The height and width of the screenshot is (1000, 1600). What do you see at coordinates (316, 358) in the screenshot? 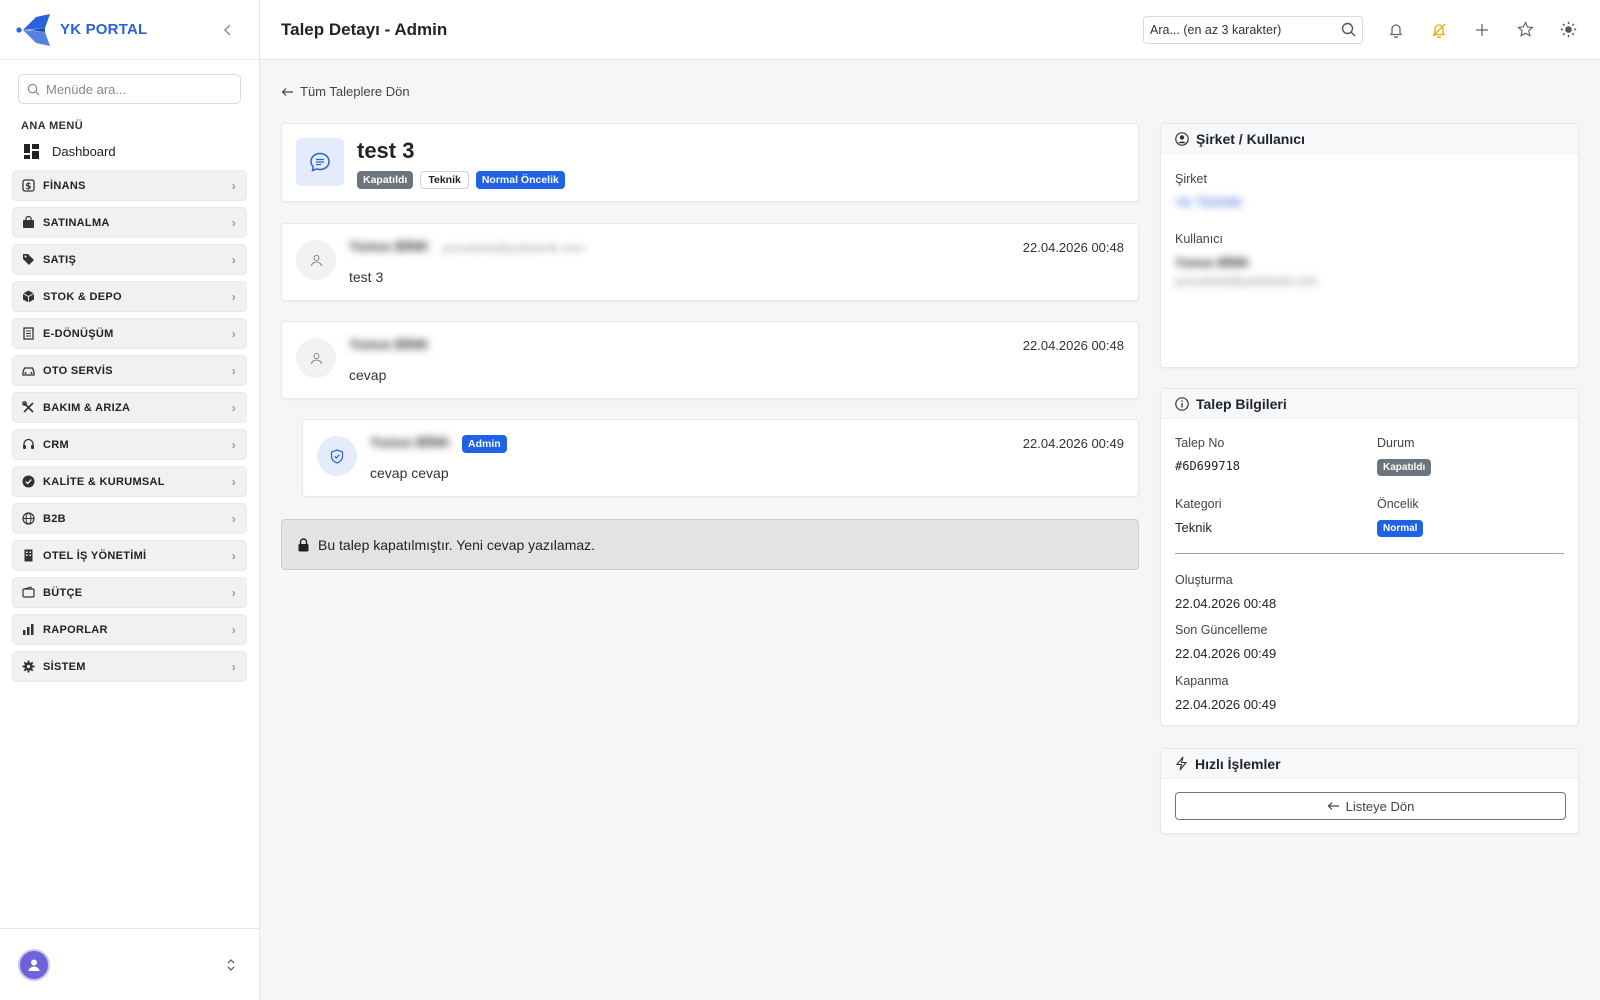
I see `user-avatar-icon` at bounding box center [316, 358].